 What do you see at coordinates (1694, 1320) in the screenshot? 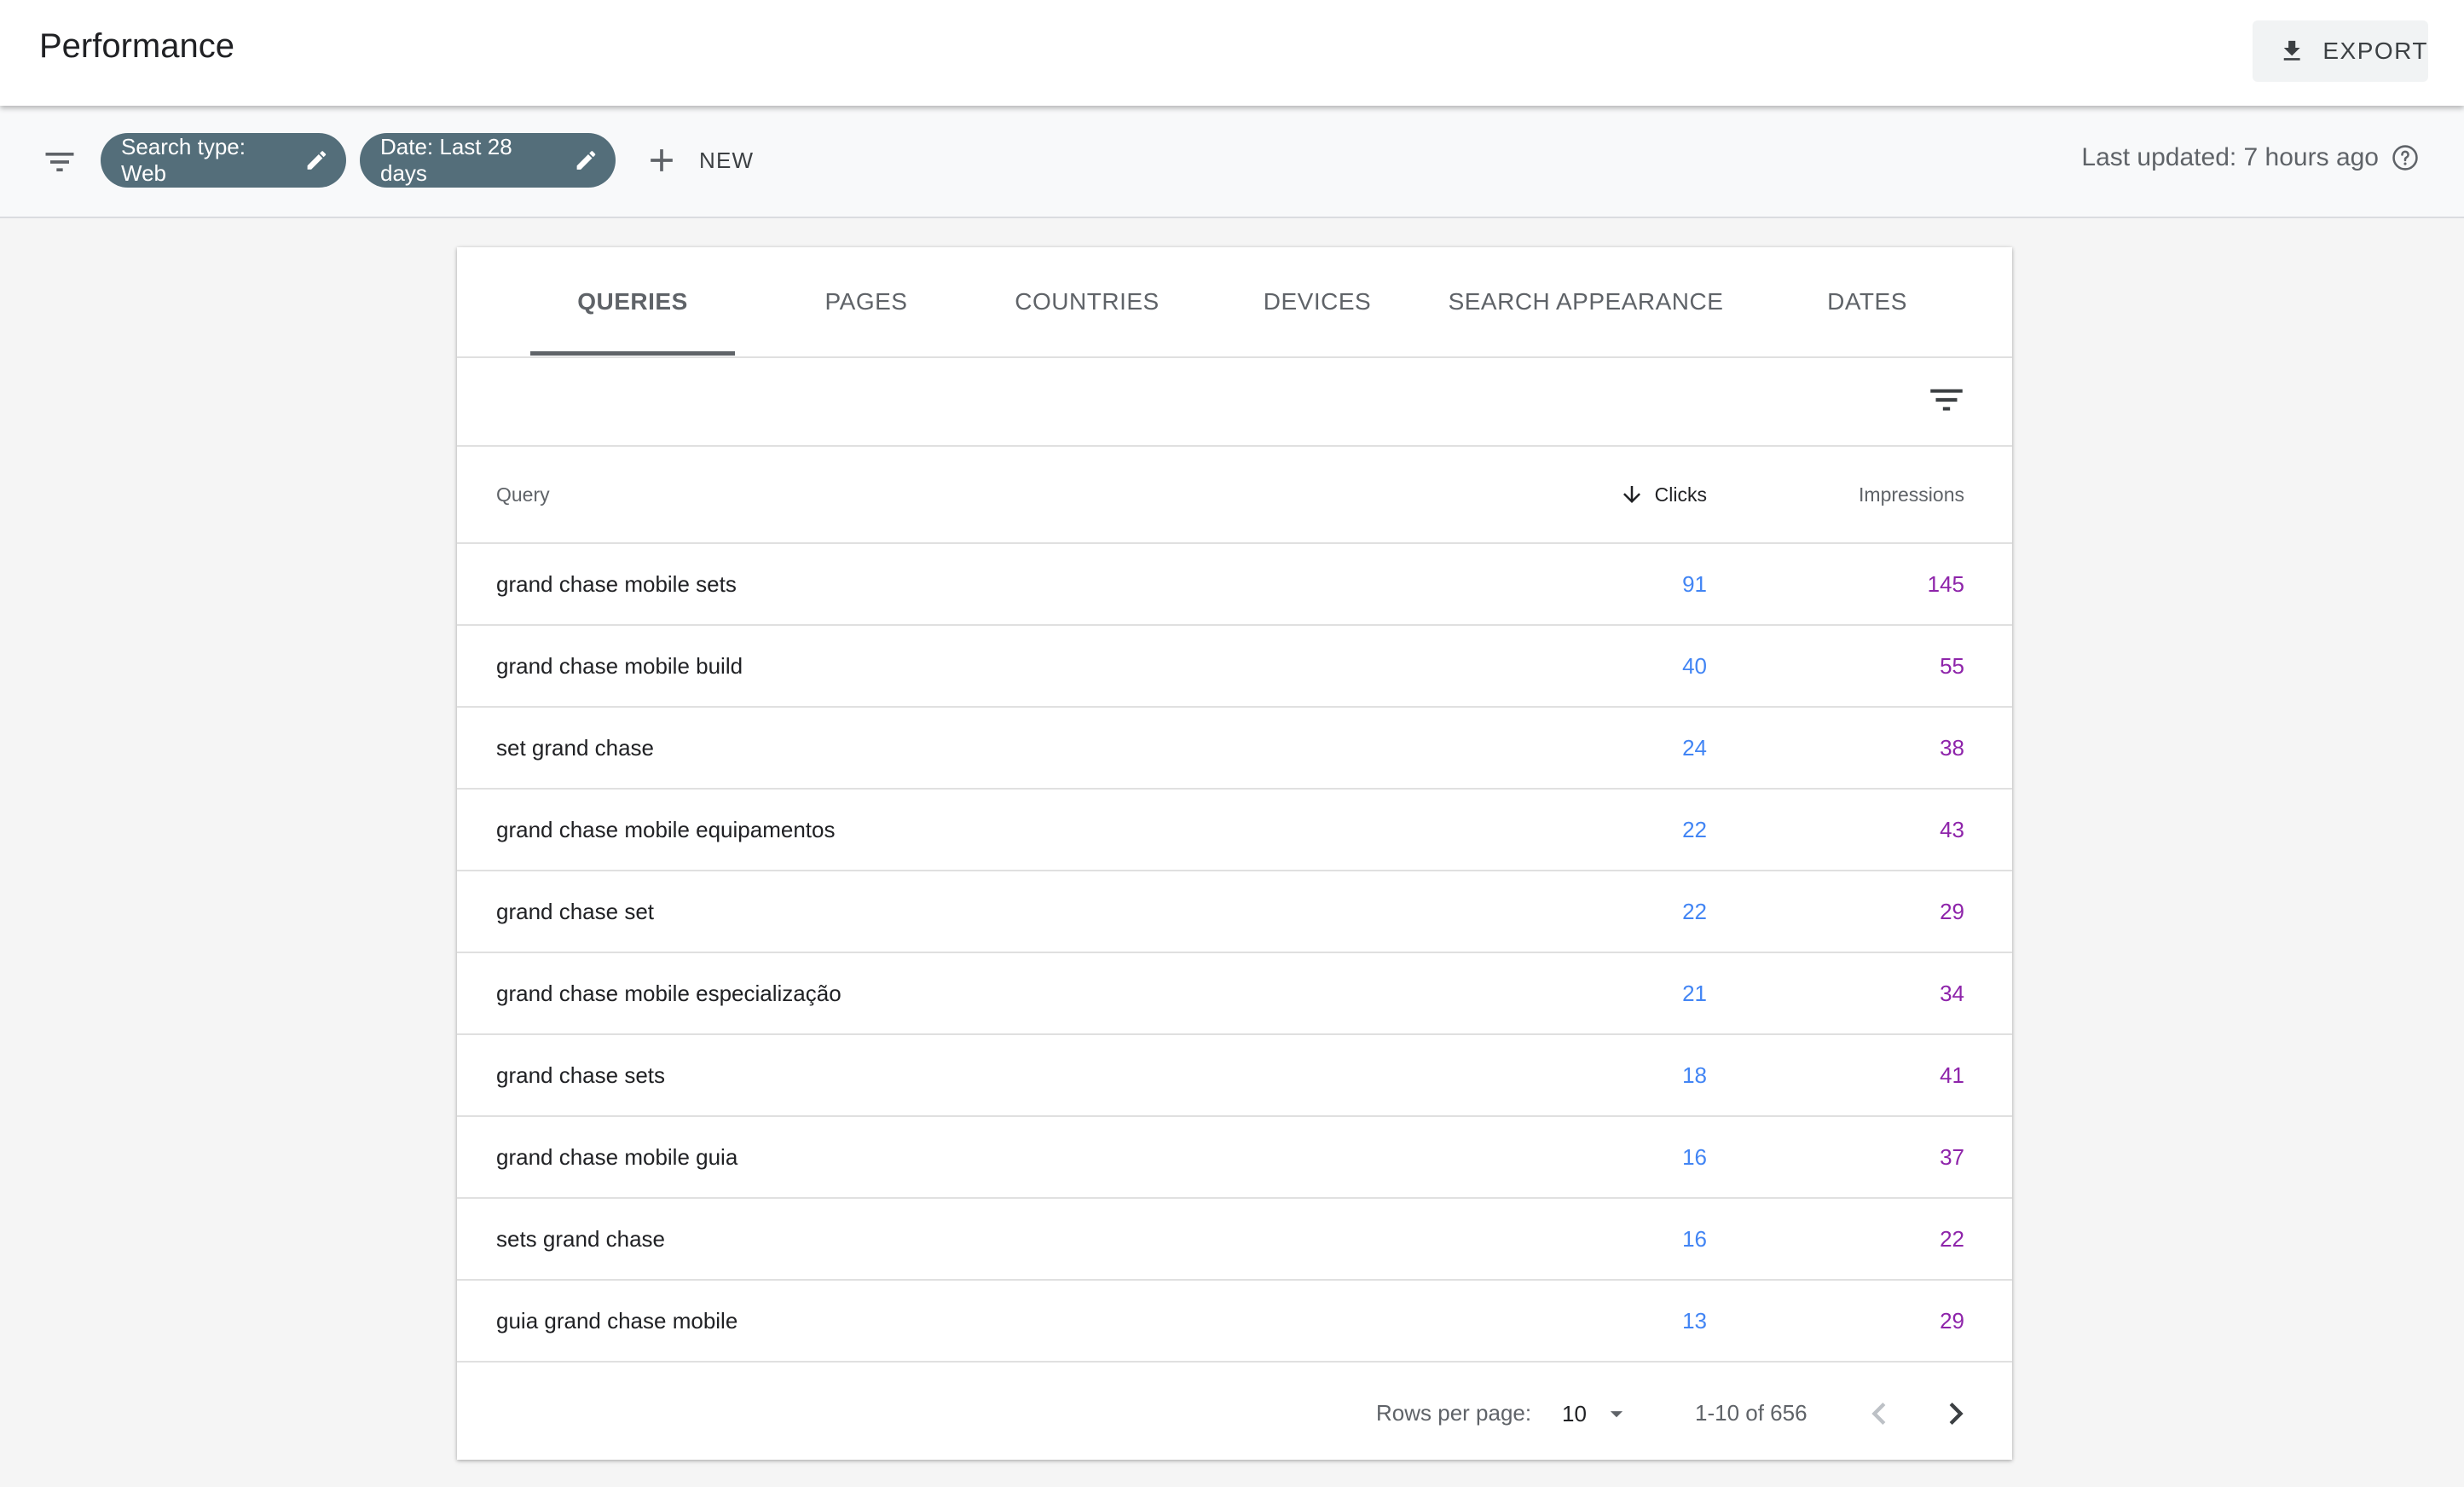
I see `clicks-cell: 13` at bounding box center [1694, 1320].